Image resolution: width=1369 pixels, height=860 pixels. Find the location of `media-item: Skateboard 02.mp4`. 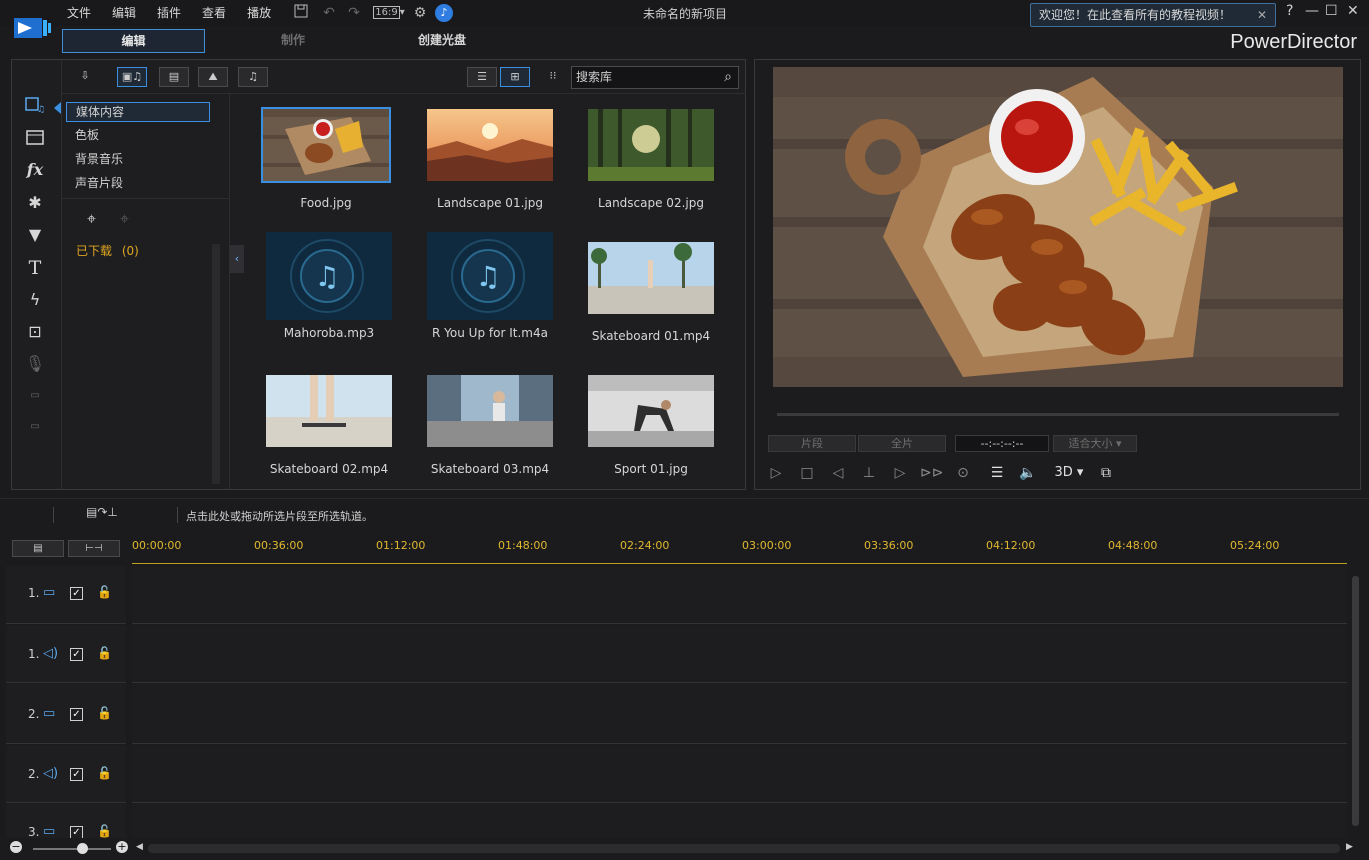

media-item: Skateboard 02.mp4 is located at coordinates (329, 425).